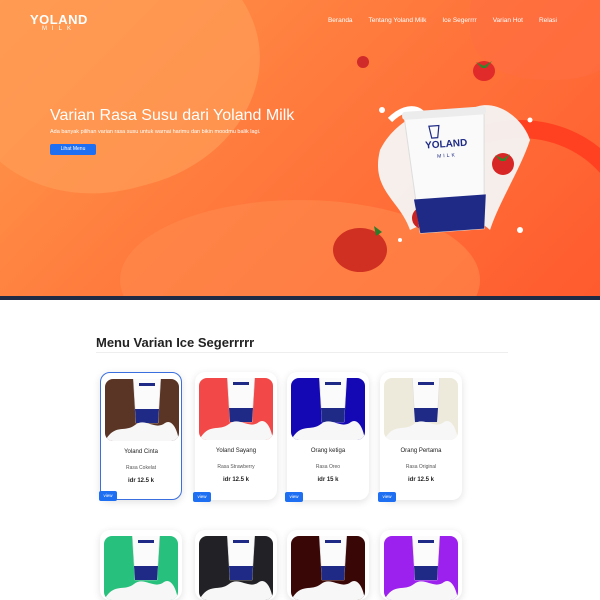 The width and height of the screenshot is (600, 600). Describe the element at coordinates (421, 451) in the screenshot. I see `menu-item-name: Orang Pertama` at that location.